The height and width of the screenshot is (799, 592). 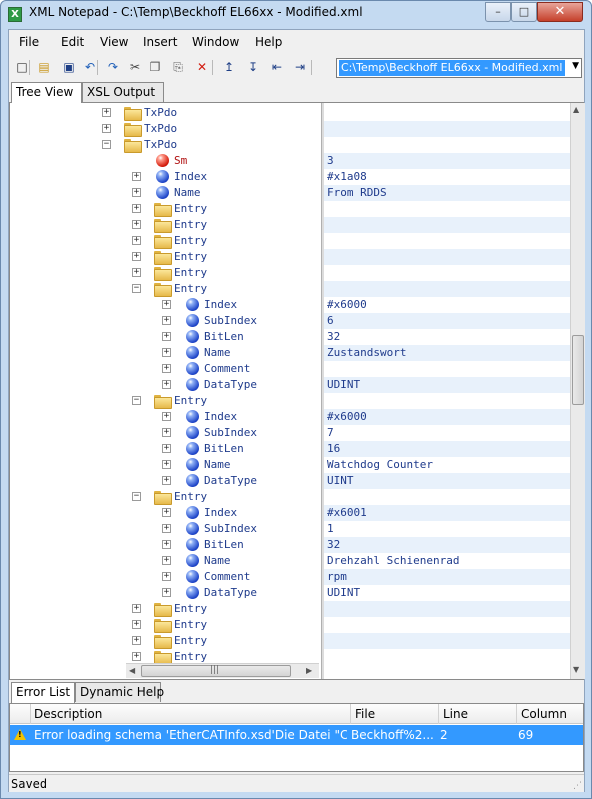 What do you see at coordinates (365, 714) in the screenshot?
I see `column-header-file: File` at bounding box center [365, 714].